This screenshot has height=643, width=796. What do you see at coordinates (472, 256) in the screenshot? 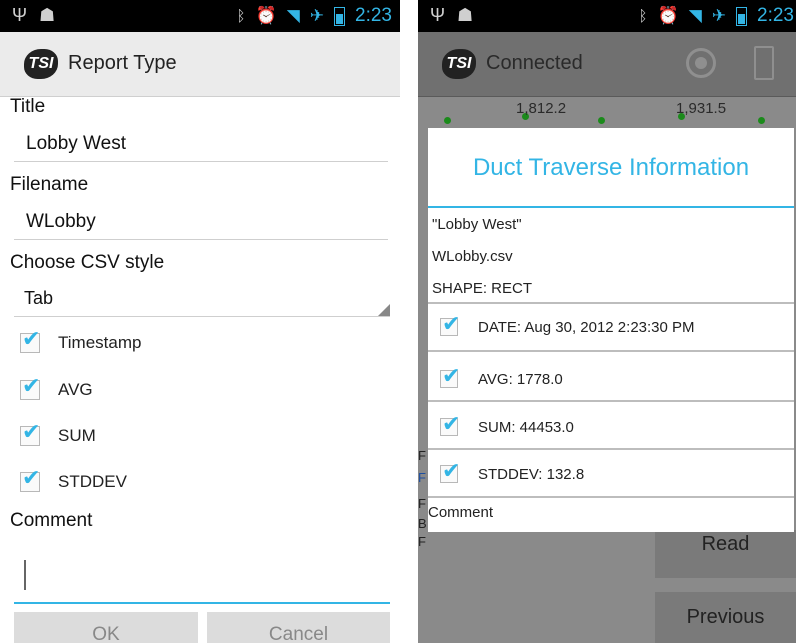
I see `traverse-file: WLobby.csv` at bounding box center [472, 256].